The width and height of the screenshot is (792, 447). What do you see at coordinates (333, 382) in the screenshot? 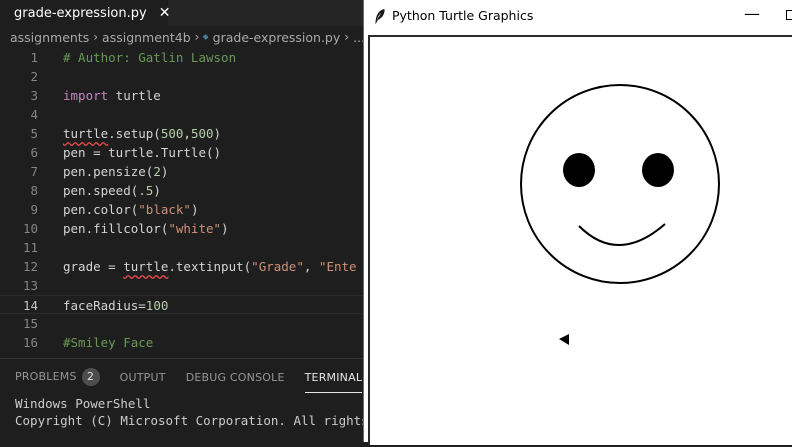
I see `tab-terminal: TERMINAL` at bounding box center [333, 382].